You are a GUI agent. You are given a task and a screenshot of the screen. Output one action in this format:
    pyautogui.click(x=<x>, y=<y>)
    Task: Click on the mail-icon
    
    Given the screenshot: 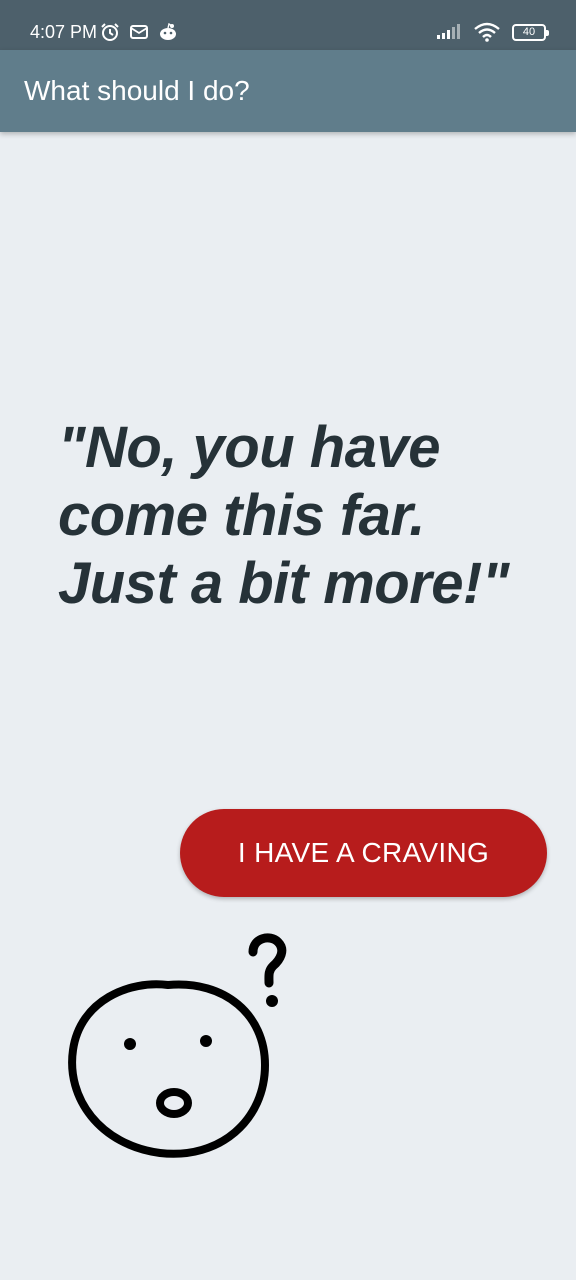 What is the action you would take?
    pyautogui.click(x=139, y=32)
    